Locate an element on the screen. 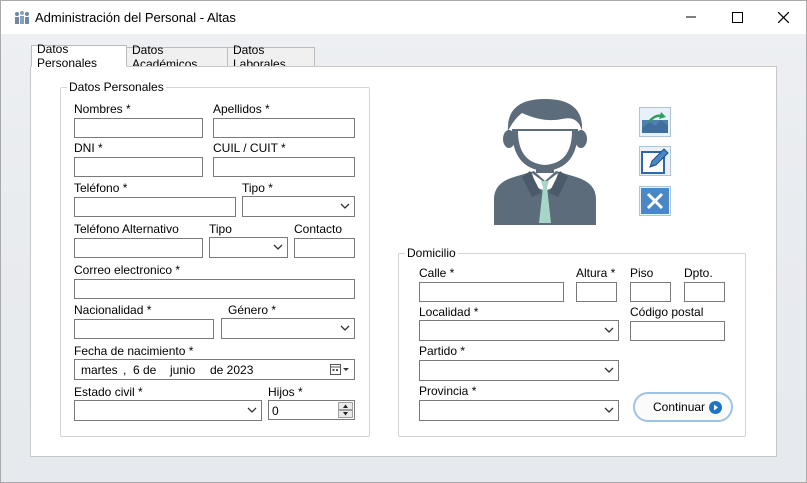 This screenshot has width=807, height=483. avatar-placeholder-icon is located at coordinates (545, 162).